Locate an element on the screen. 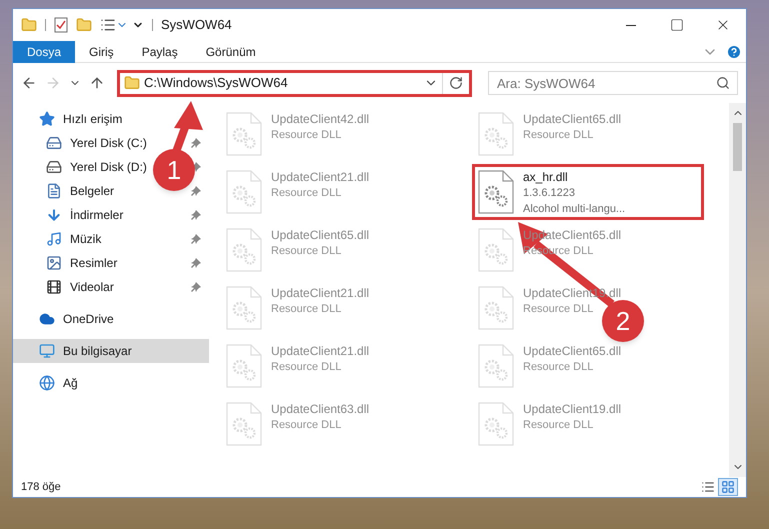 The width and height of the screenshot is (769, 529). sidebar-item: Belgeler is located at coordinates (92, 191).